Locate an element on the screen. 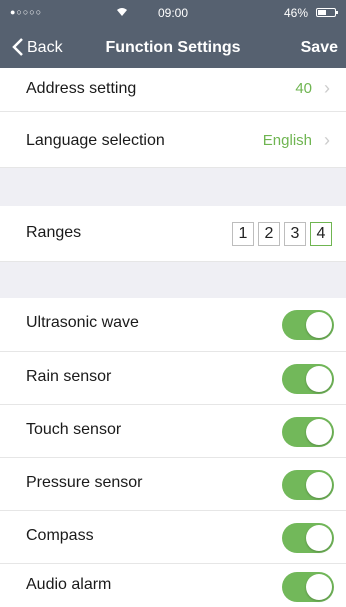  language-selection-value: English is located at coordinates (287, 140).